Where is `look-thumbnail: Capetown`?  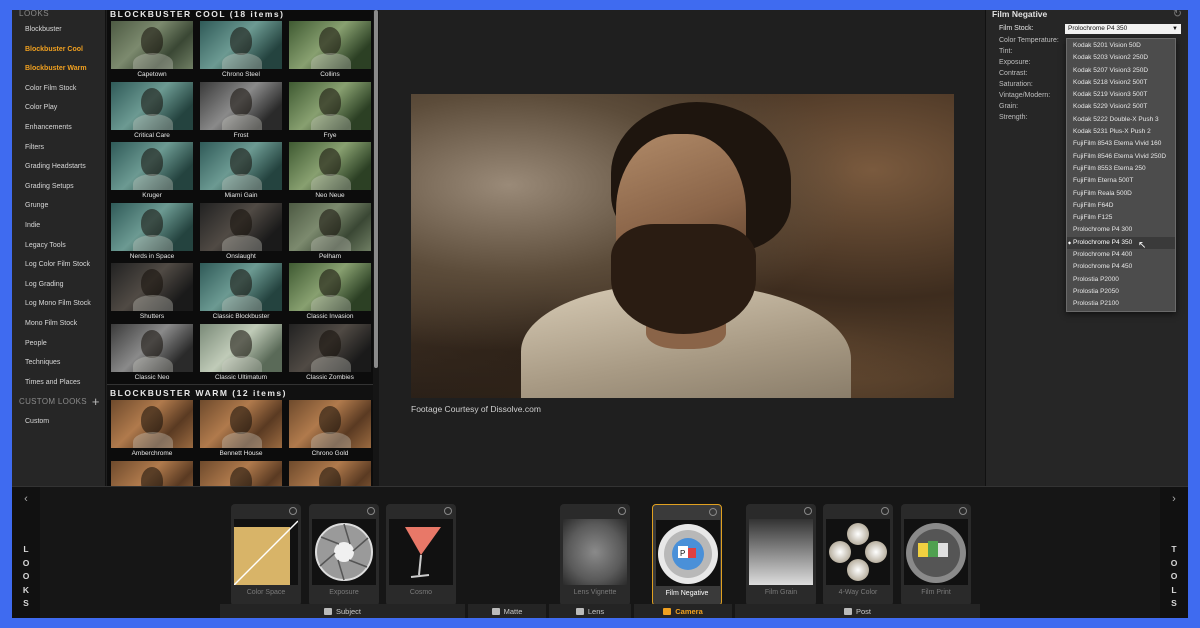
look-thumbnail: Capetown is located at coordinates (152, 51).